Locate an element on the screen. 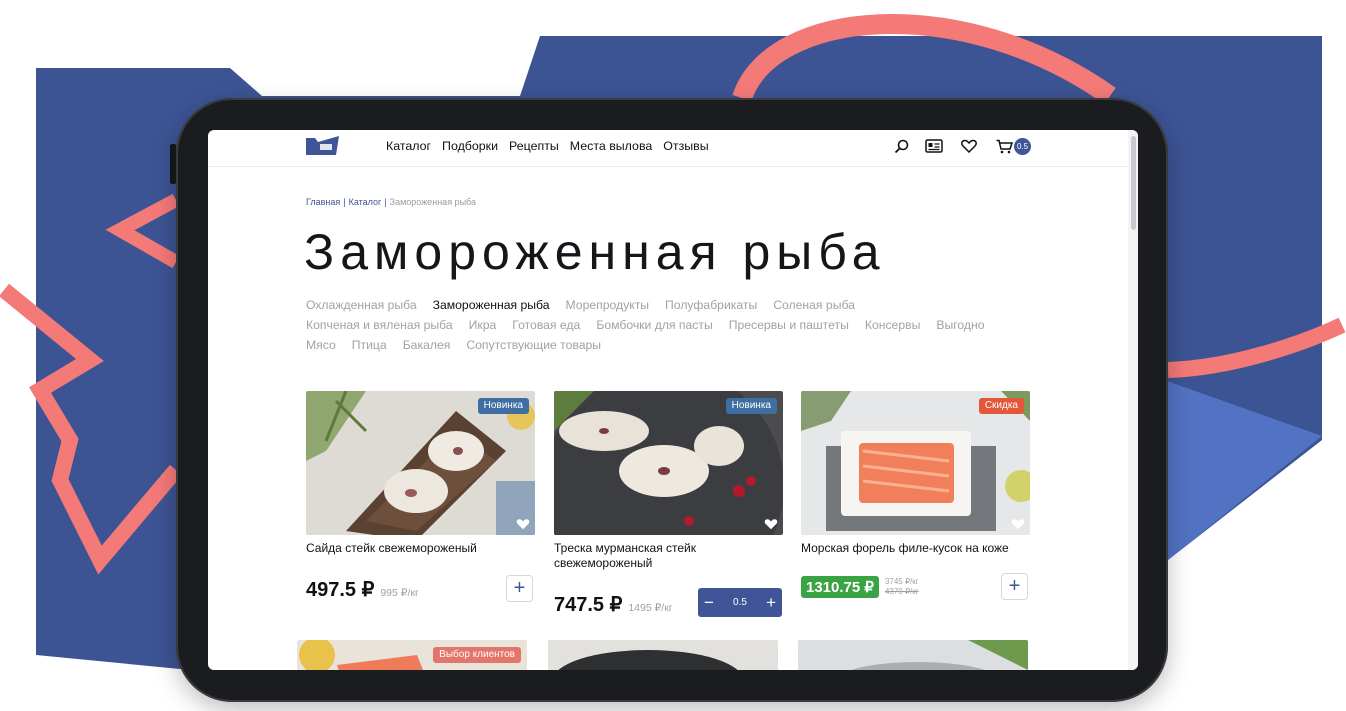  breadcrumb-current: Замороженная рыба is located at coordinates (432, 202).